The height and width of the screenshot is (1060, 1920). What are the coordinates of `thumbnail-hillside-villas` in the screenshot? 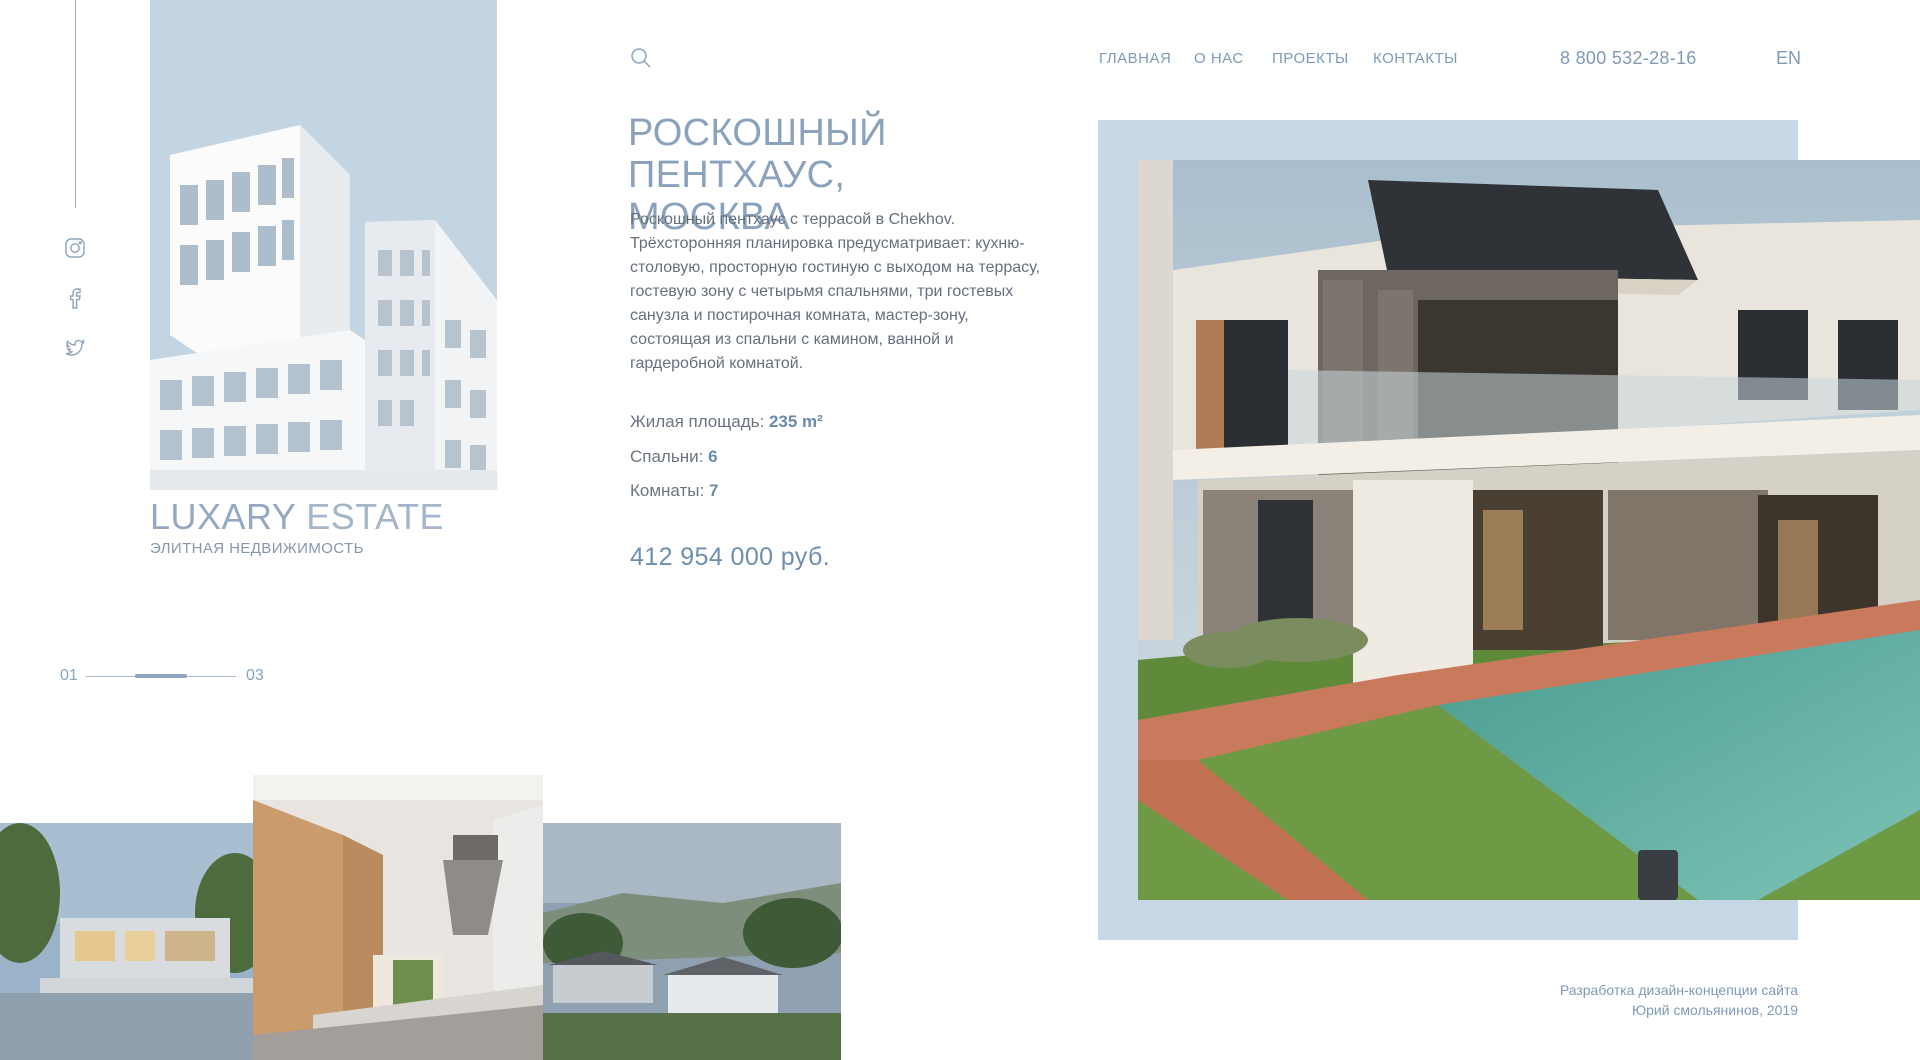 It's located at (692, 941).